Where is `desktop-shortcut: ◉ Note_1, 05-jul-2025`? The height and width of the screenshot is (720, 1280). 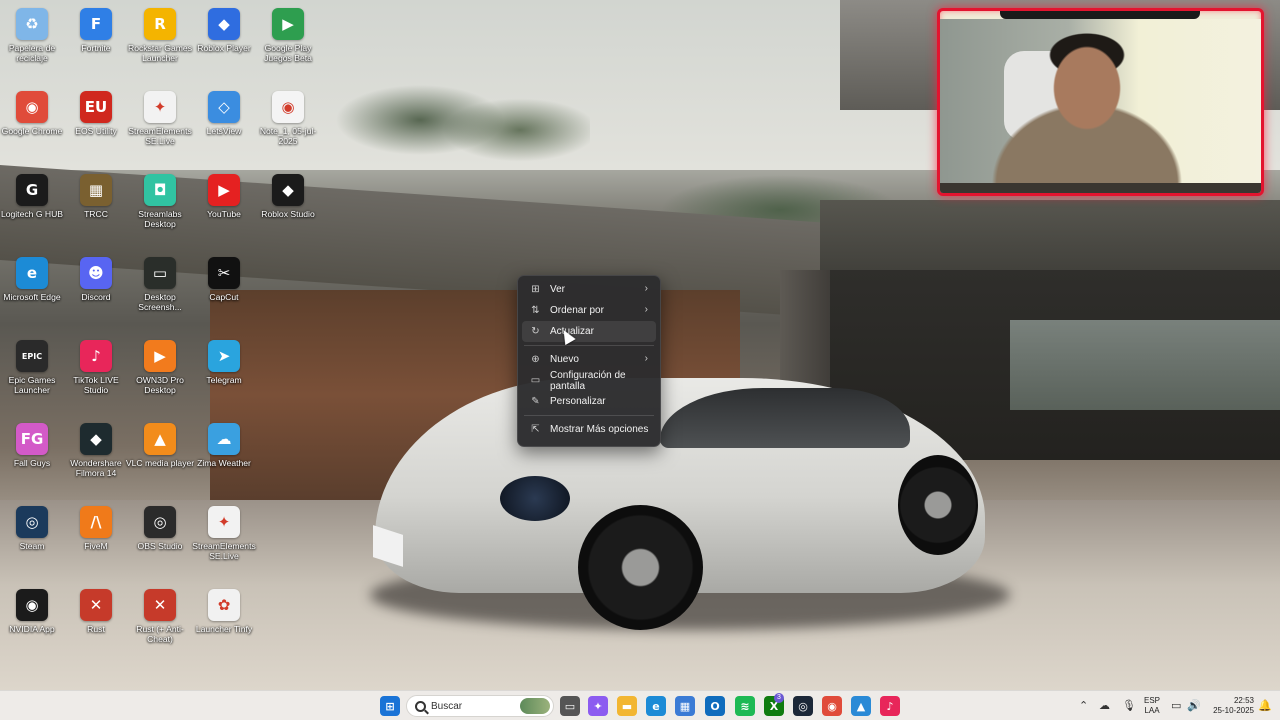 desktop-shortcut: ◉ Note_1, 05-jul-2025 is located at coordinates (288, 127).